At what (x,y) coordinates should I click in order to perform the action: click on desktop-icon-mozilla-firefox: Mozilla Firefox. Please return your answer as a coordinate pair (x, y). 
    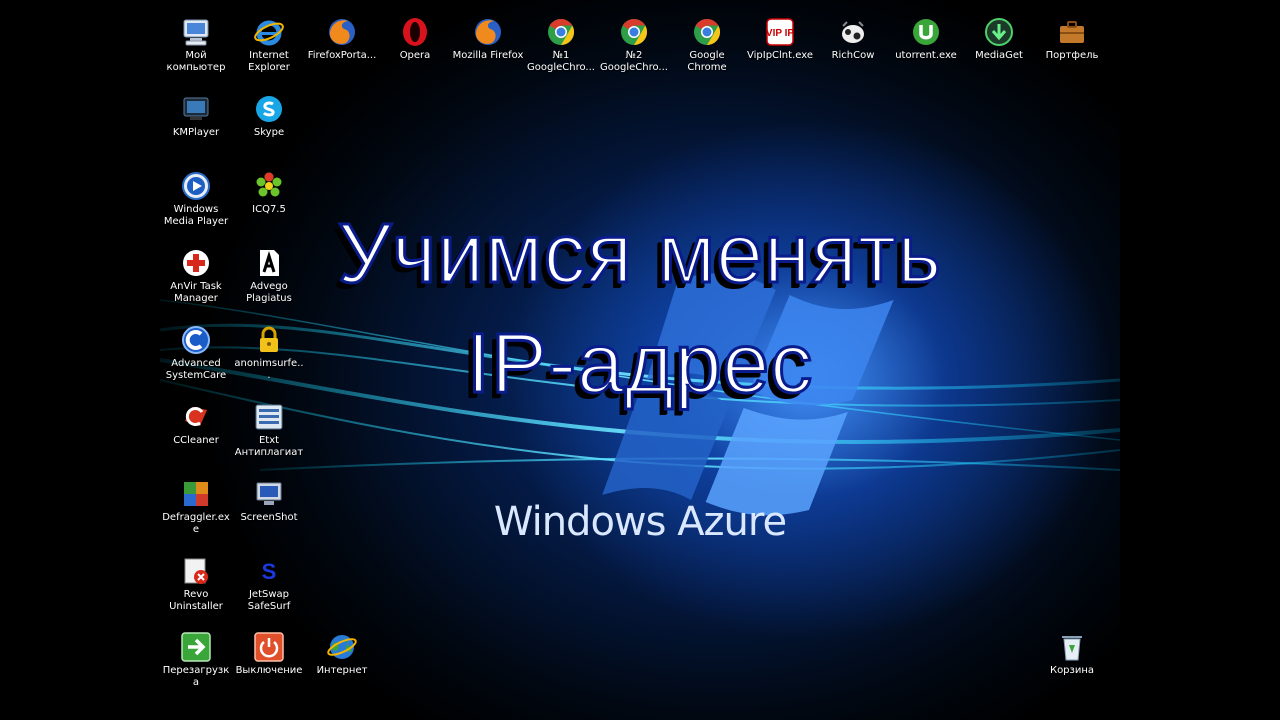
    Looking at the image, I should click on (488, 39).